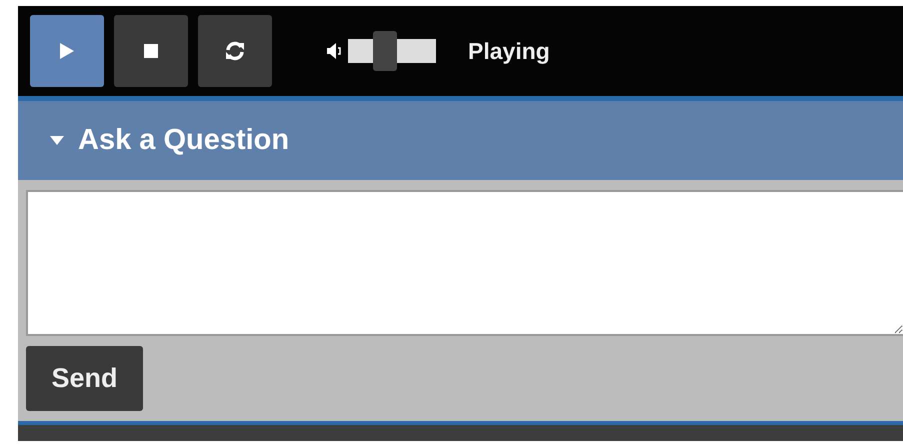 The image size is (903, 445). Describe the element at coordinates (384, 51) in the screenshot. I see `slider-thumb` at that location.